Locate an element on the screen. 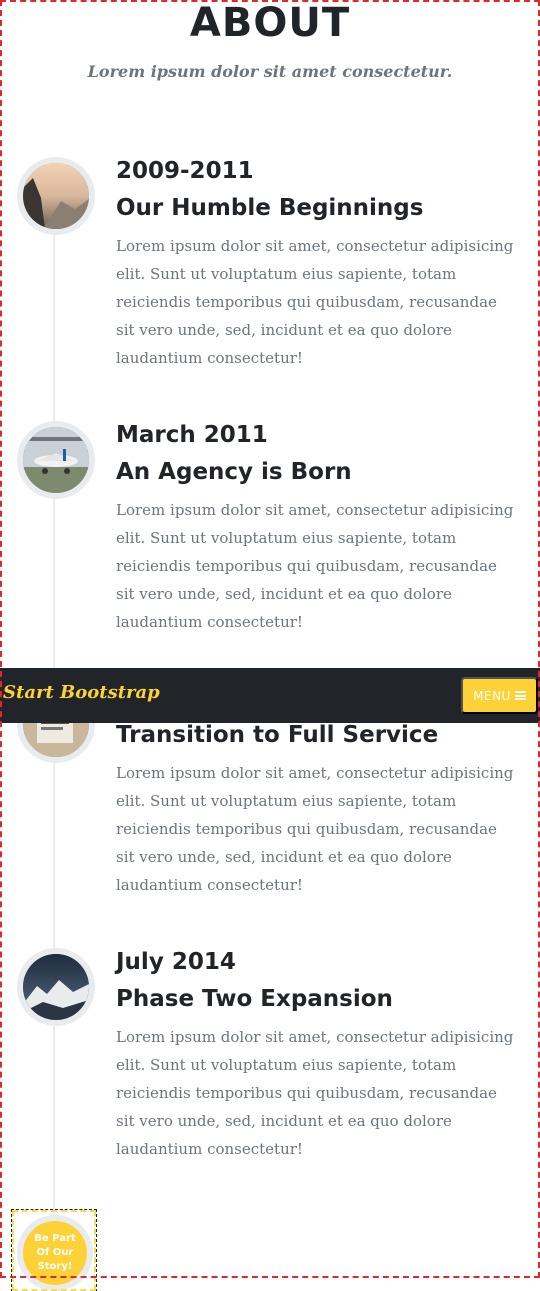  timeline-date: March 2011 is located at coordinates (192, 435).